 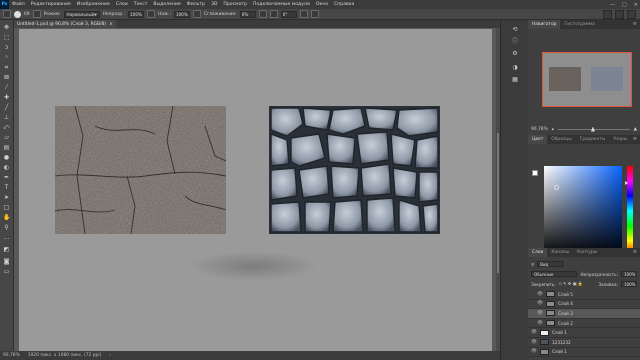 I want to click on info-icon: ⓘ, so click(x=515, y=42).